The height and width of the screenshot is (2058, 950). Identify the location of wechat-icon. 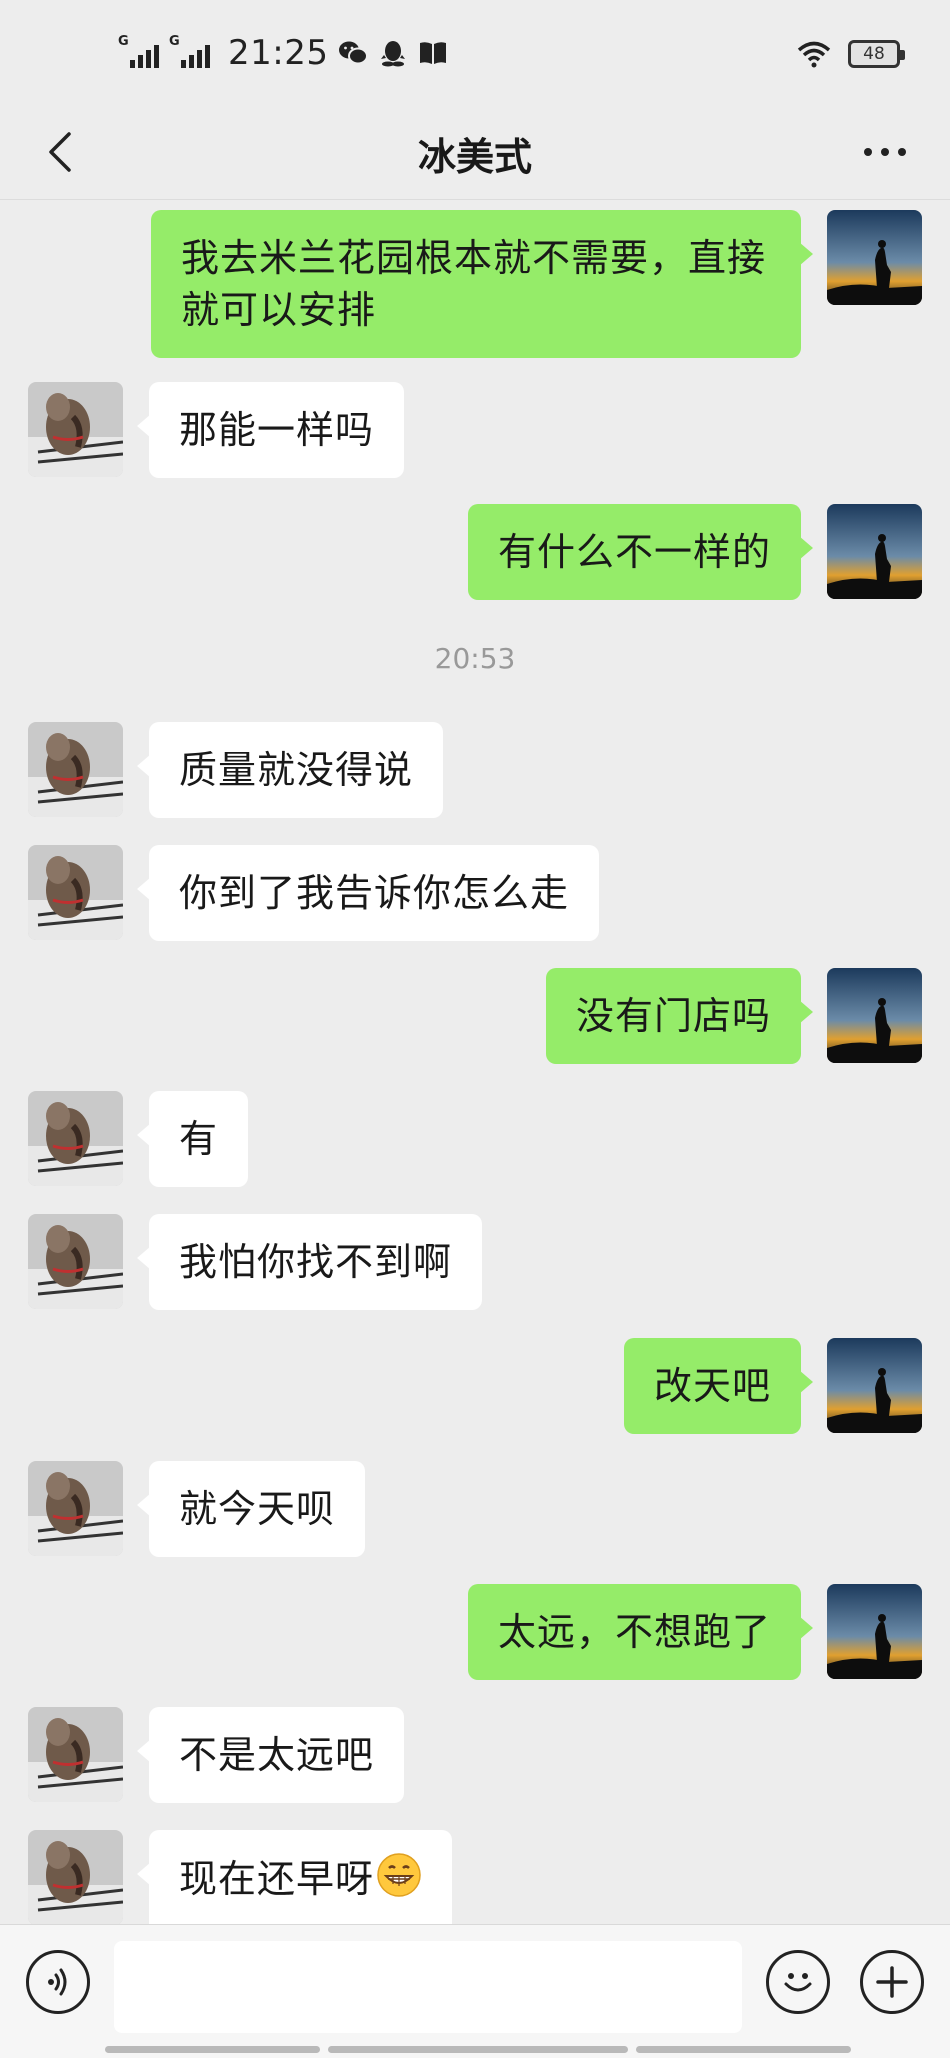
(353, 53).